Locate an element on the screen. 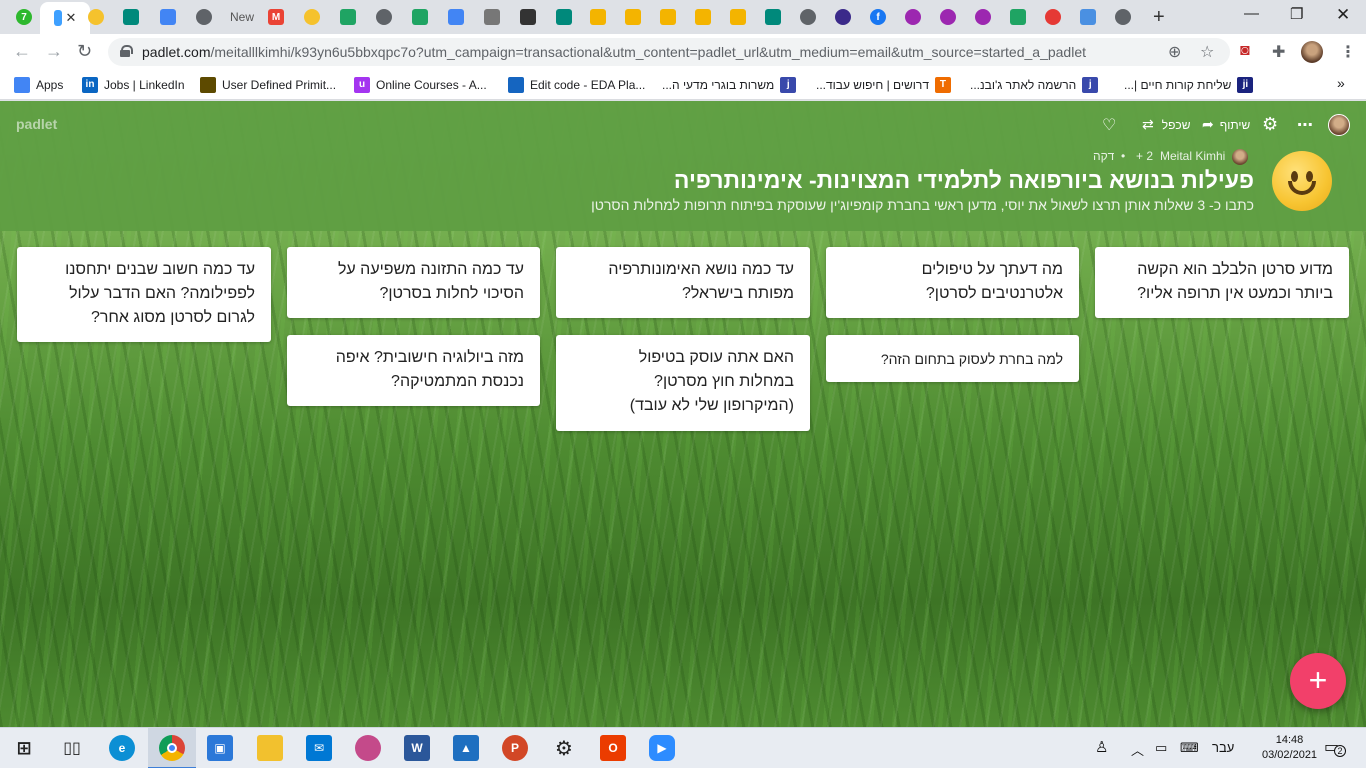 This screenshot has height=768, width=1366. reload-icon: ↻ is located at coordinates (84, 51).